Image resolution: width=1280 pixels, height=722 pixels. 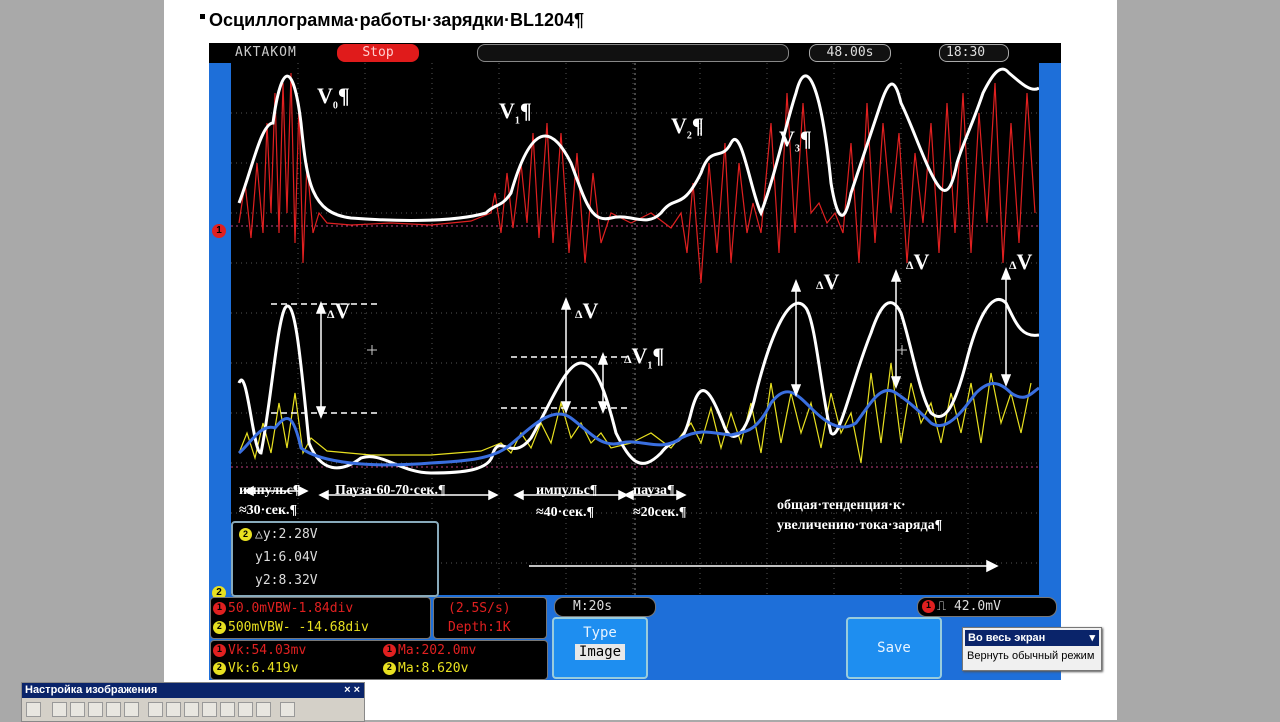 What do you see at coordinates (263, 709) in the screenshot?
I see `set-transparent-color-icon` at bounding box center [263, 709].